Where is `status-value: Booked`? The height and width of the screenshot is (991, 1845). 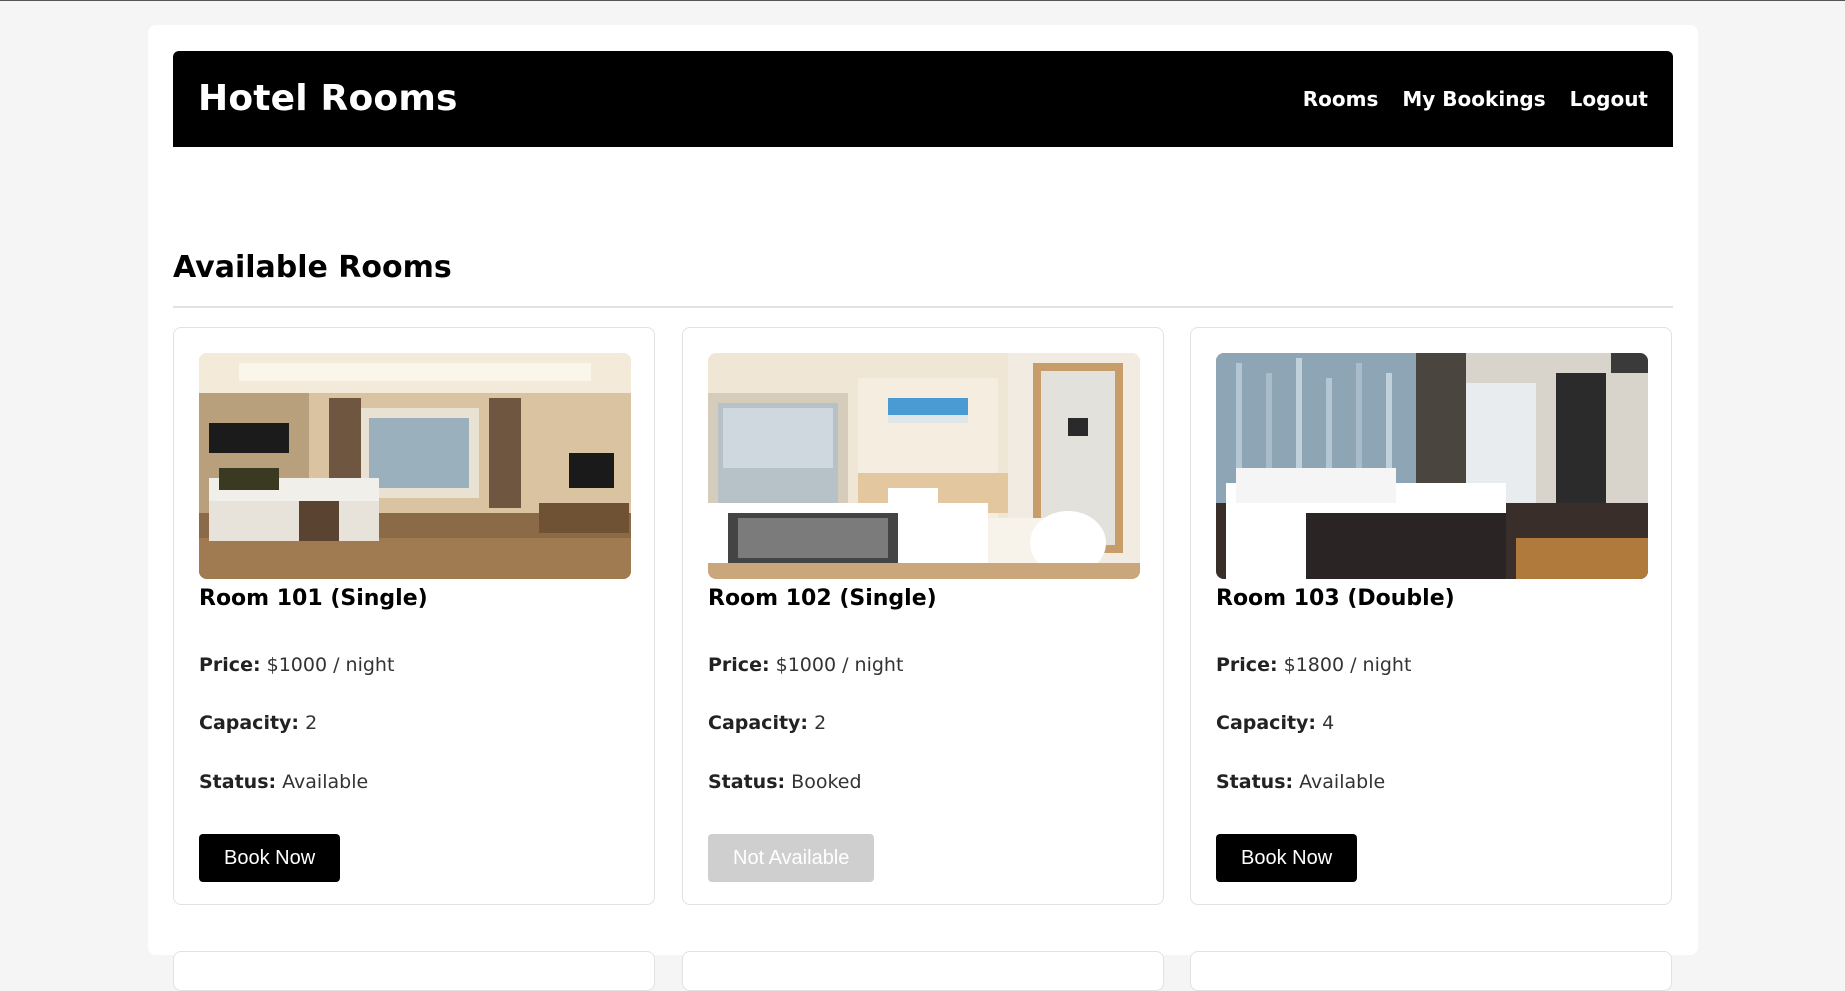 status-value: Booked is located at coordinates (826, 782).